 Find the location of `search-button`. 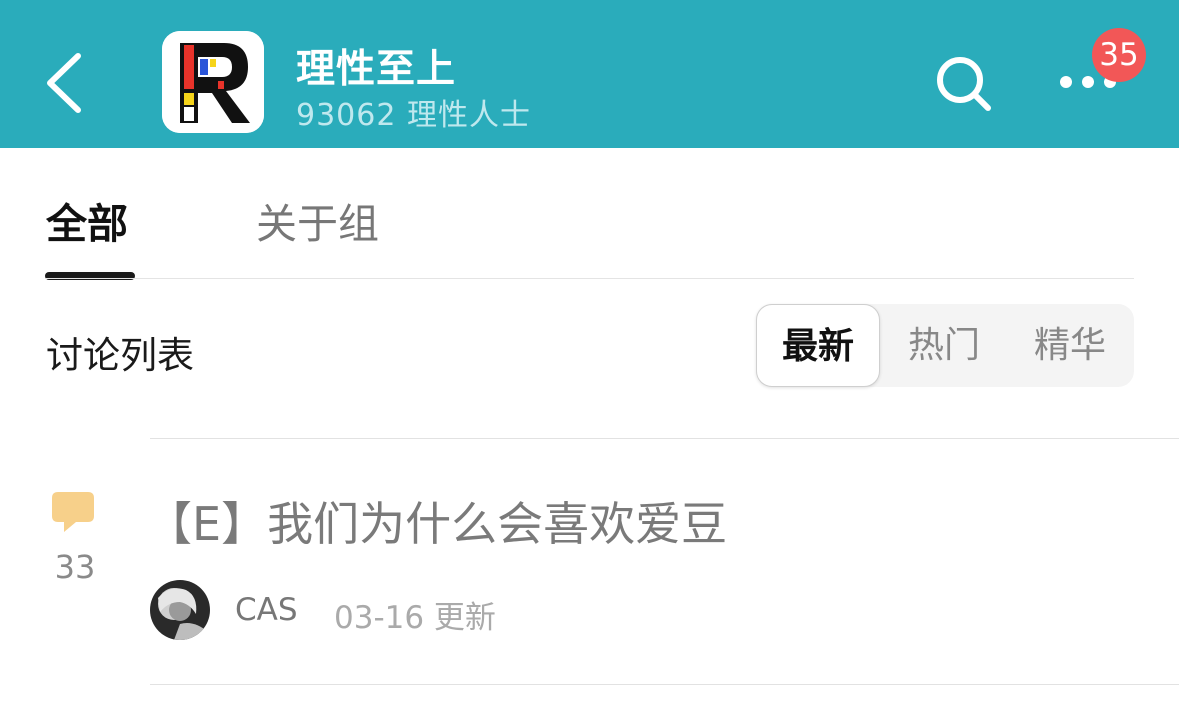

search-button is located at coordinates (963, 83).